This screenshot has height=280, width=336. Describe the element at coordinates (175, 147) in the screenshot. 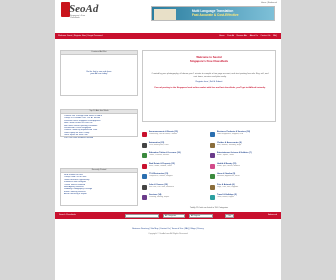

I see `category-item: Automotive (23) Cars, Motorcycles, Parts` at that location.